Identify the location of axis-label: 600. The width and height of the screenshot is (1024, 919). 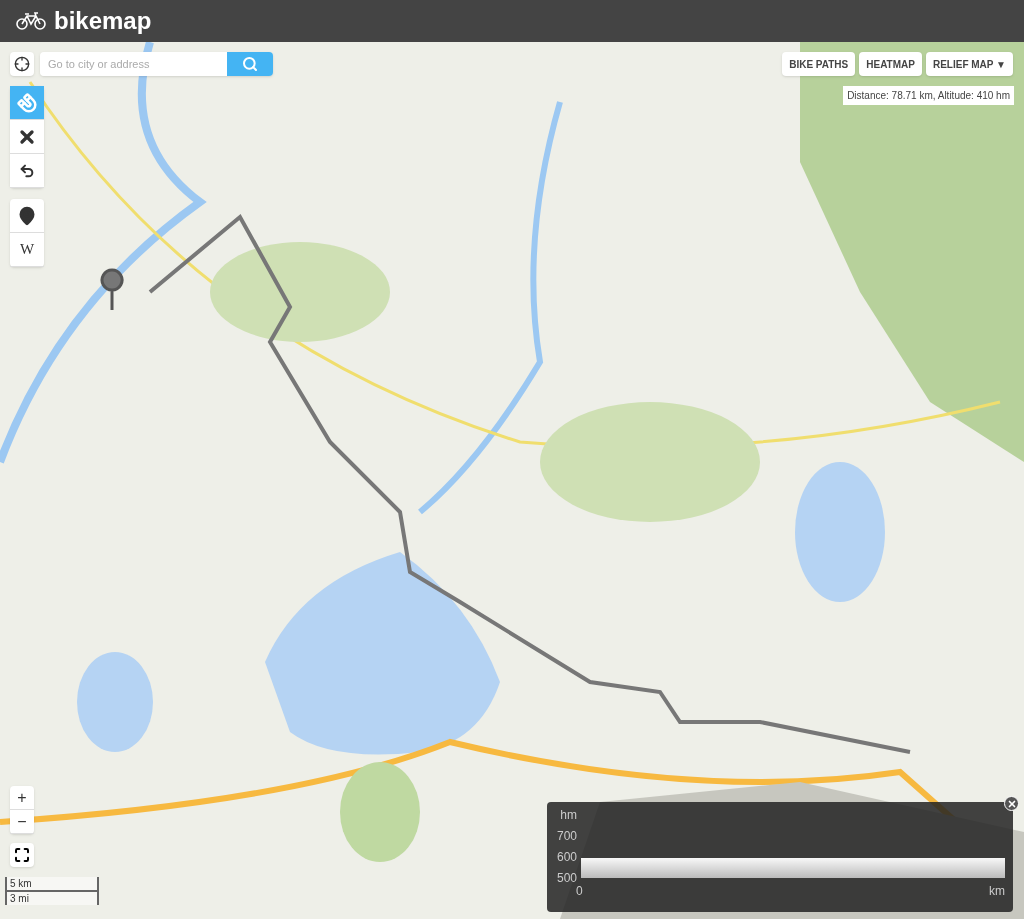
(566, 857).